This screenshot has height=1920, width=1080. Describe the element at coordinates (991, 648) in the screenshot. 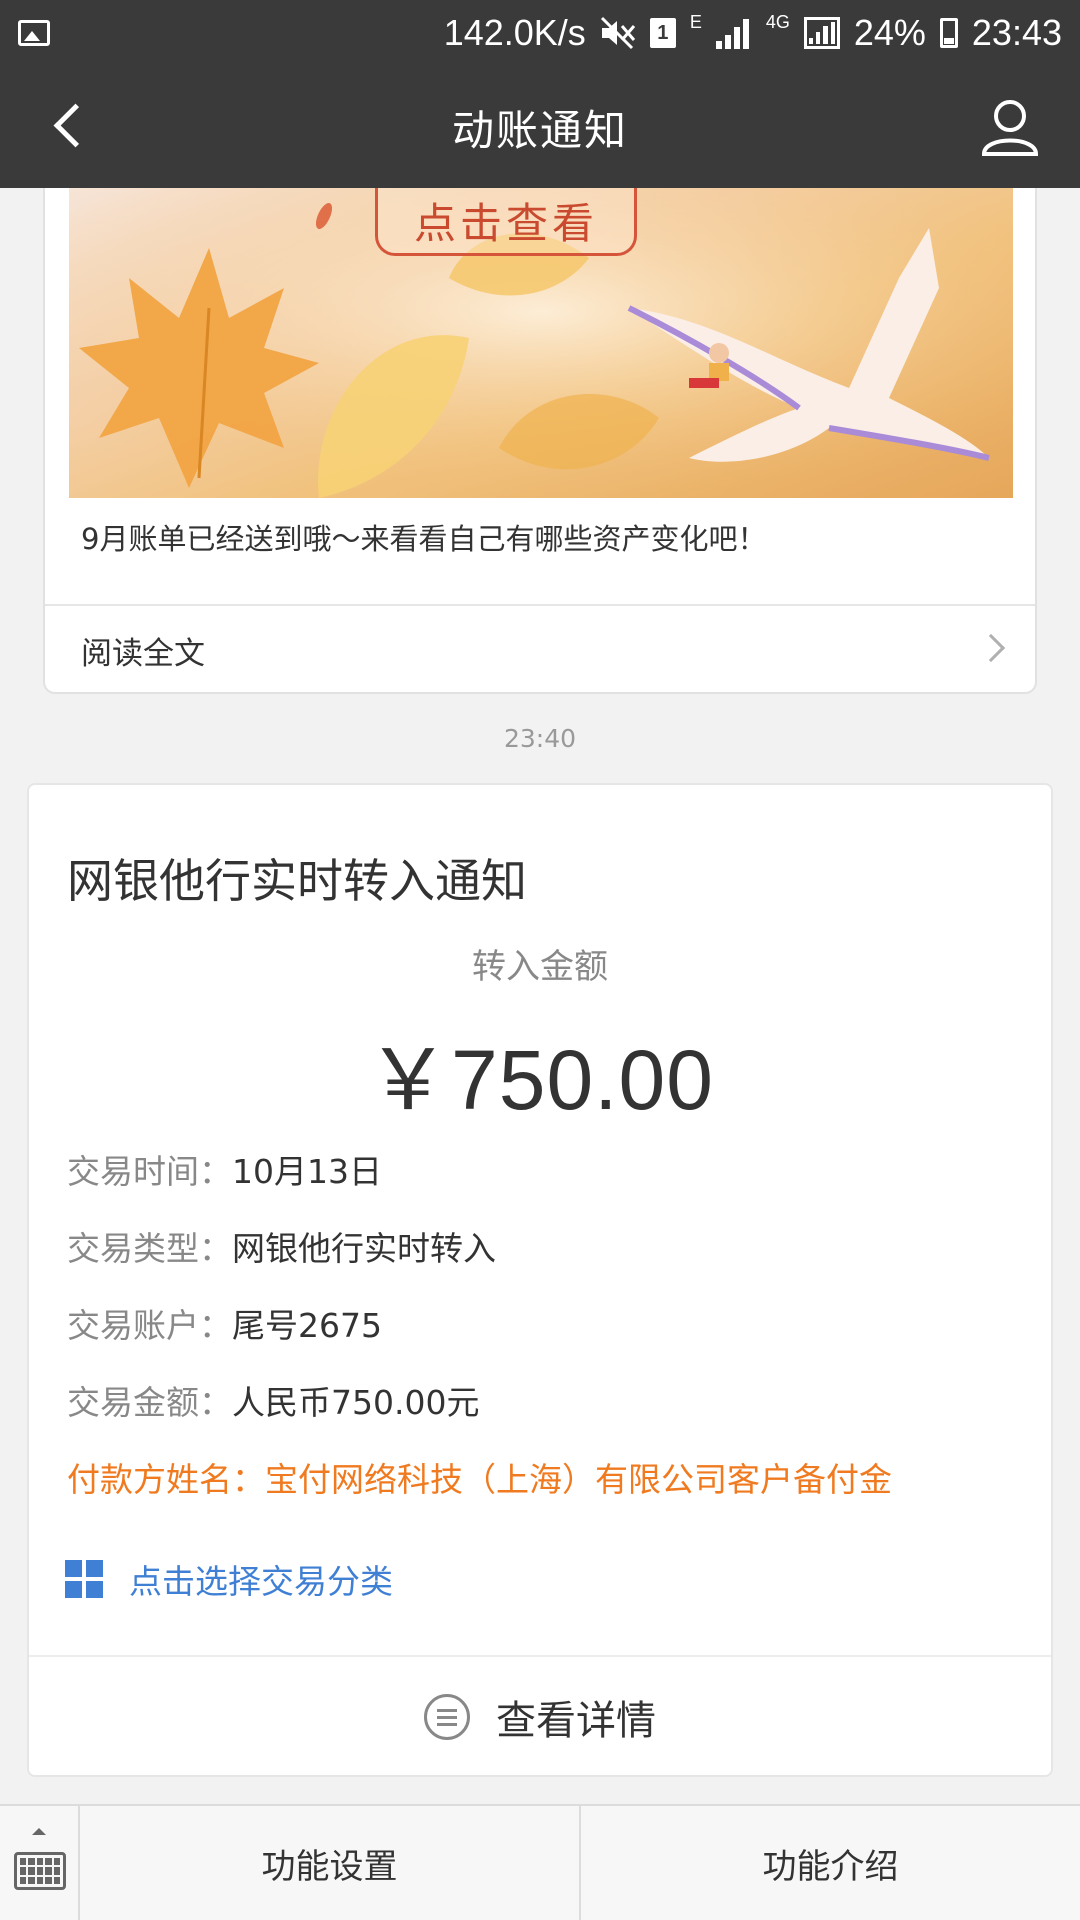

I see `chevron-right-icon` at that location.